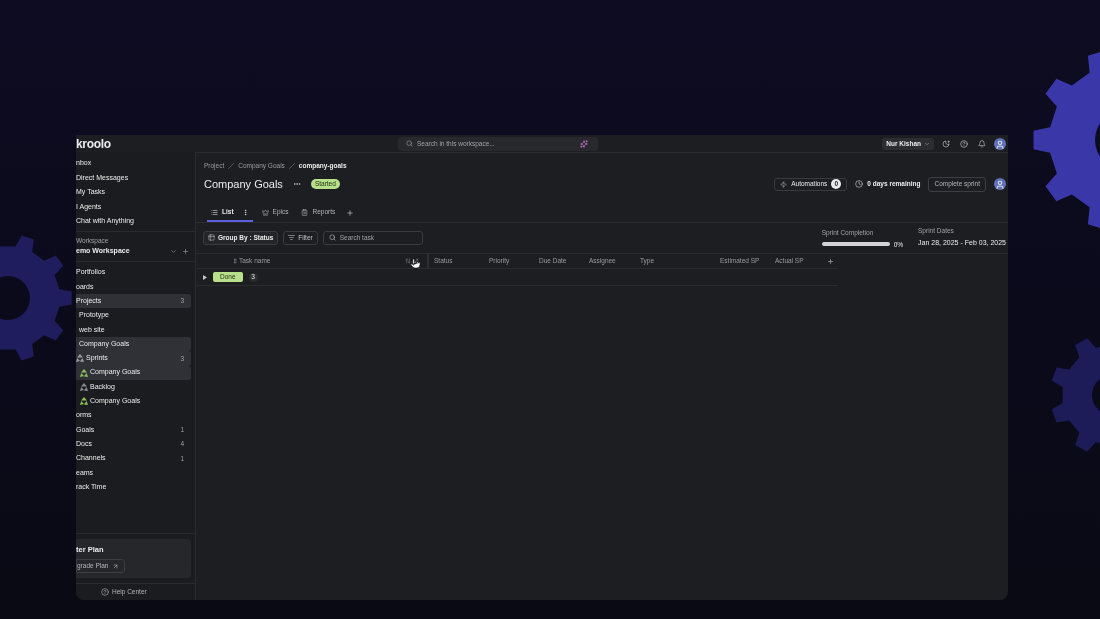 The height and width of the screenshot is (619, 1100). Describe the element at coordinates (417, 261) in the screenshot. I see `kebab-icon` at that location.